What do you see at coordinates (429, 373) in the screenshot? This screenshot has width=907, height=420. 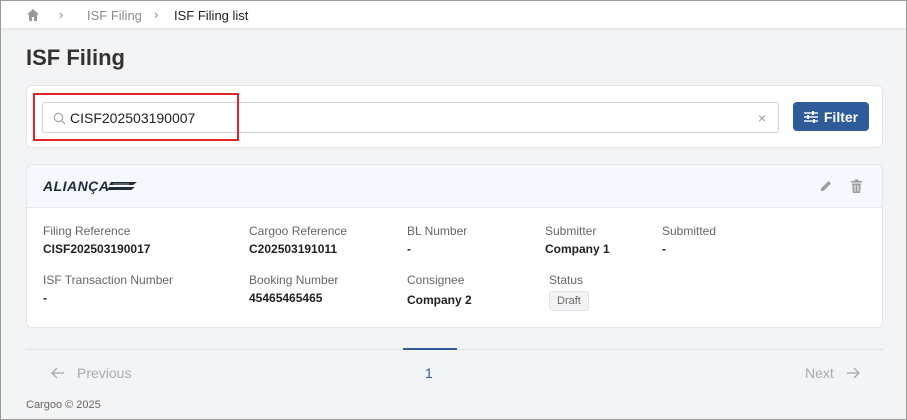 I see `page-number-button: 1` at bounding box center [429, 373].